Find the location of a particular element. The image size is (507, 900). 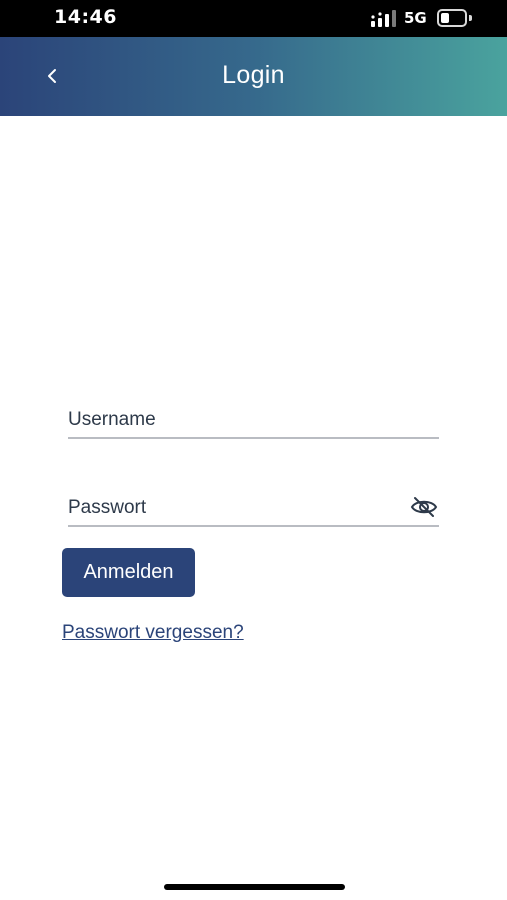

battery-tip is located at coordinates (470, 18).